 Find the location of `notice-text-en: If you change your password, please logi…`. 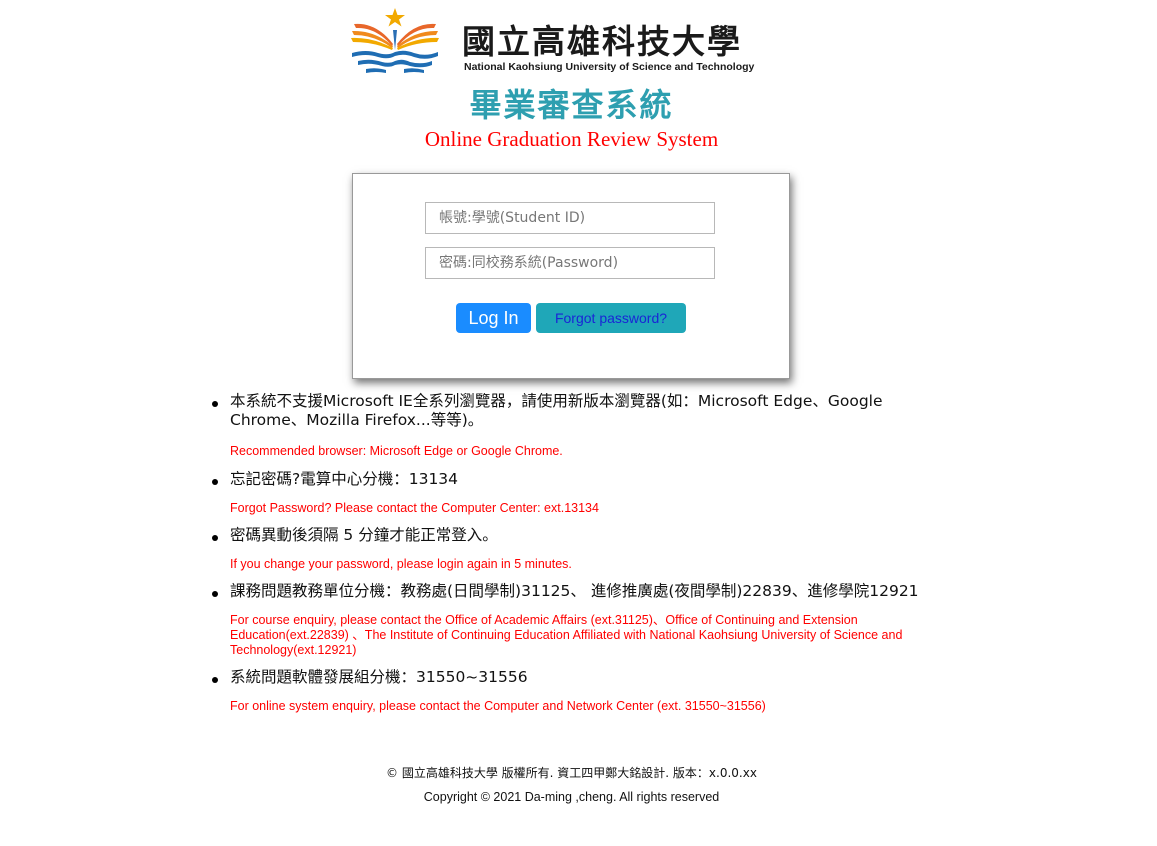

notice-text-en: If you change your password, please logi… is located at coordinates (401, 564).